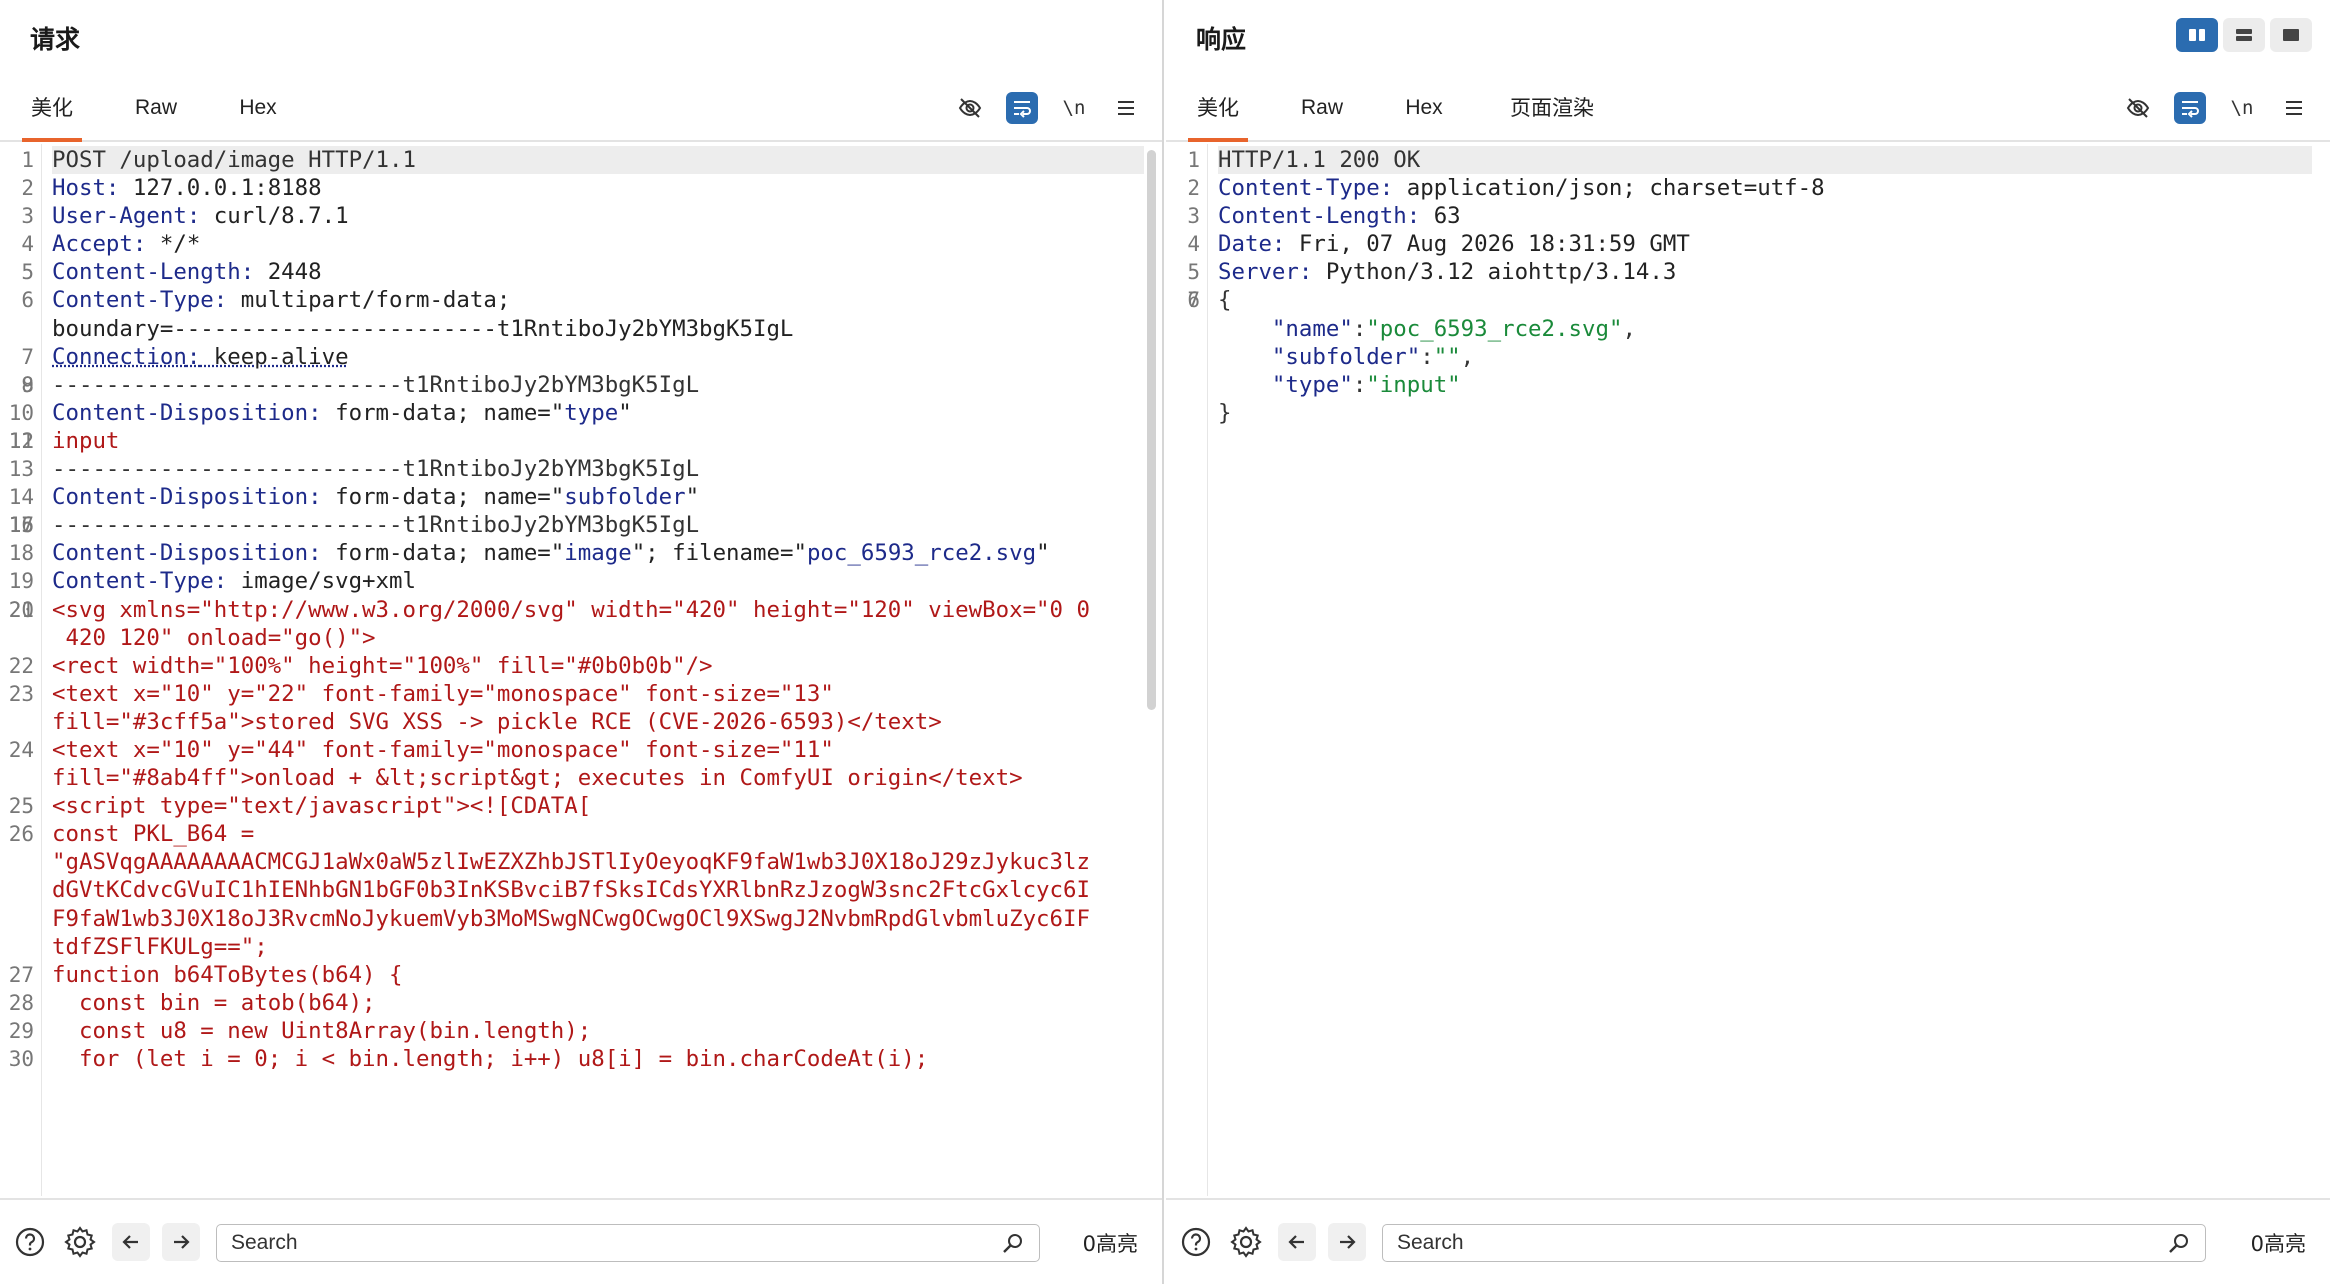 The width and height of the screenshot is (2330, 1284). What do you see at coordinates (1424, 114) in the screenshot?
I see `response-tab-hex: Hex` at bounding box center [1424, 114].